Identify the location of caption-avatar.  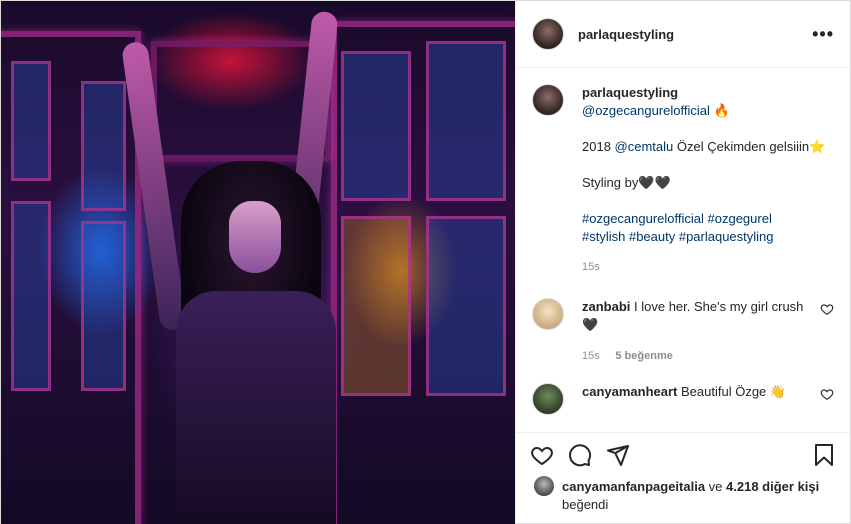
(548, 100).